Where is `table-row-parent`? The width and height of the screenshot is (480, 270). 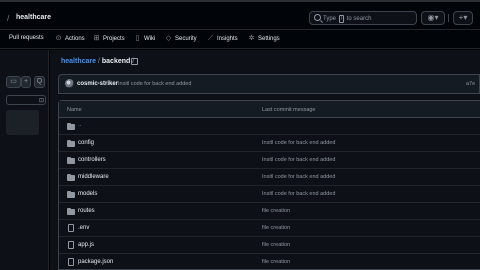 table-row-parent is located at coordinates (269, 126).